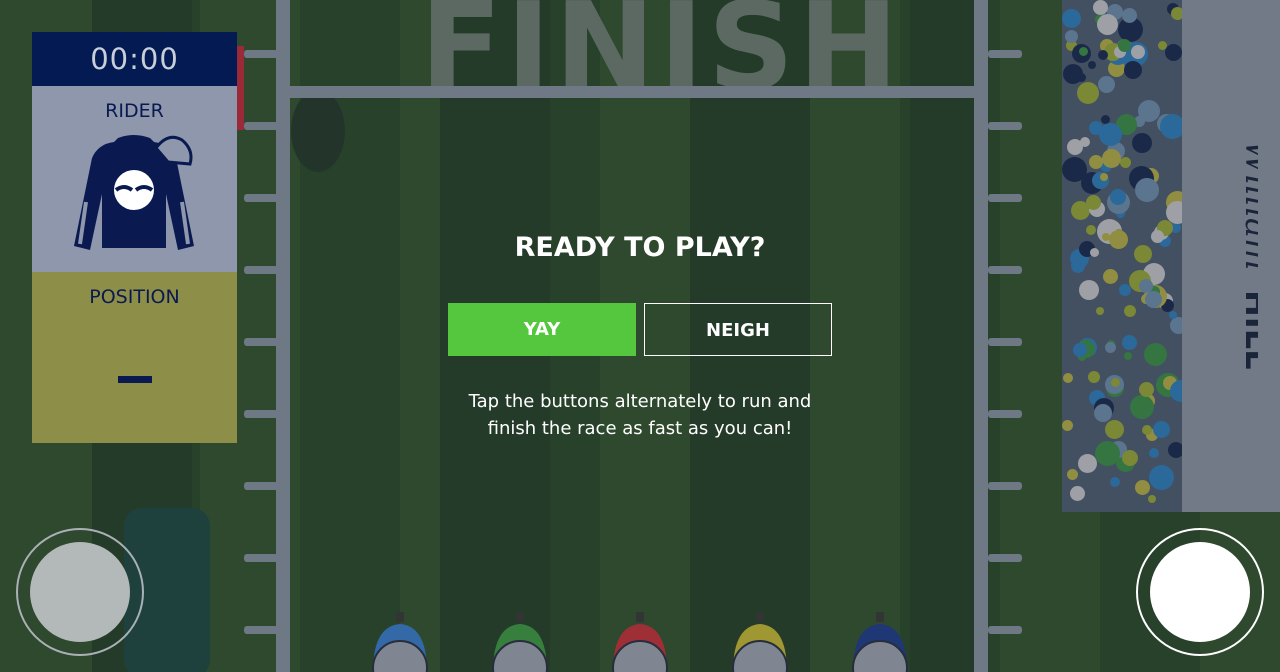 Image resolution: width=1280 pixels, height=672 pixels. Describe the element at coordinates (738, 329) in the screenshot. I see `neigh-button: NEIGH` at that location.